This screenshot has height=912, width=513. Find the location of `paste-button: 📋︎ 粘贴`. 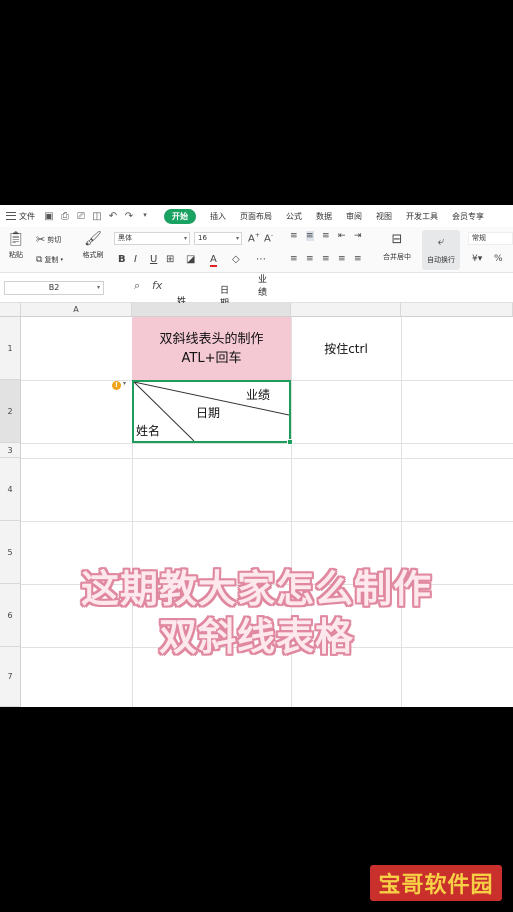

paste-button: 📋︎ 粘贴 is located at coordinates (16, 245).